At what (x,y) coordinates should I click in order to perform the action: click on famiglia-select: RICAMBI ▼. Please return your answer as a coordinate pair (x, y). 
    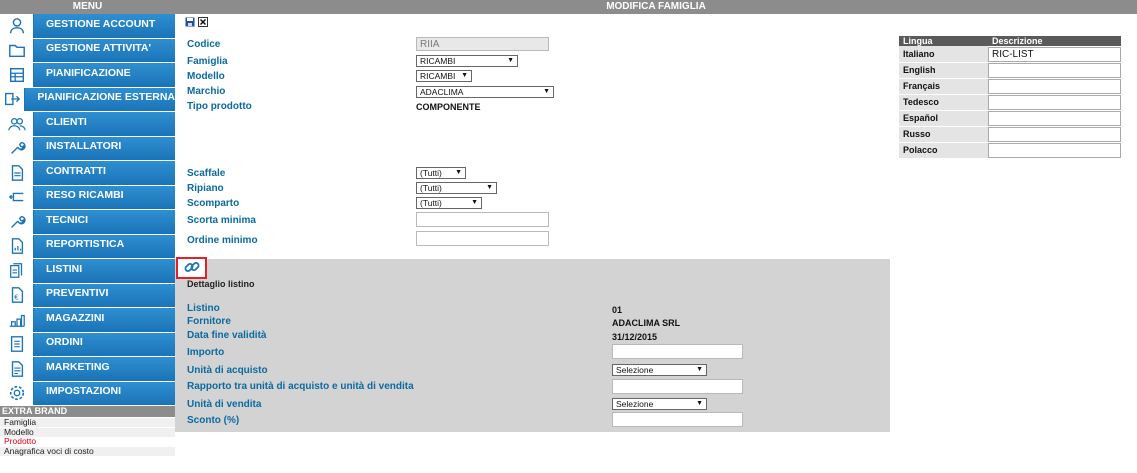
    Looking at the image, I should click on (467, 61).